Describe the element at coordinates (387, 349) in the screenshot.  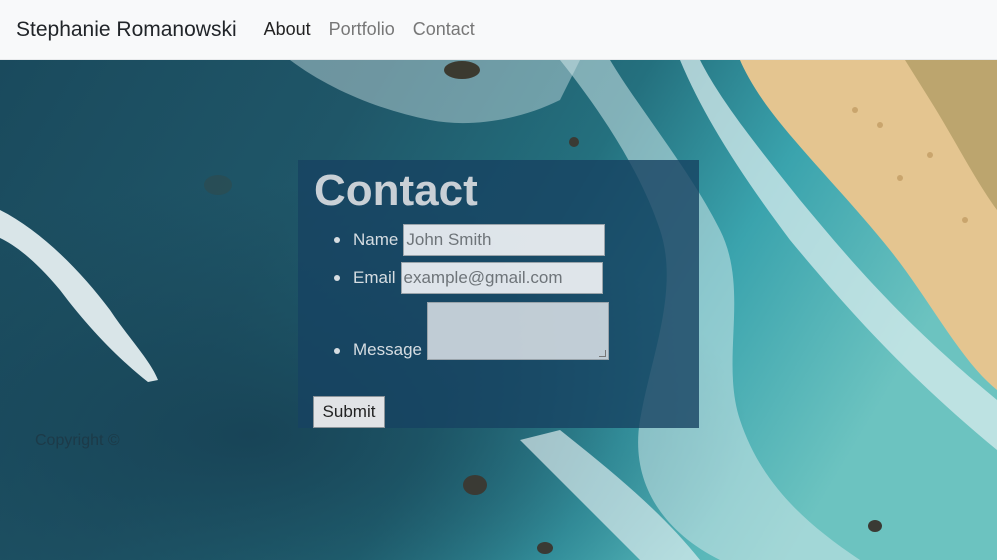
I see `message-label: Message` at that location.